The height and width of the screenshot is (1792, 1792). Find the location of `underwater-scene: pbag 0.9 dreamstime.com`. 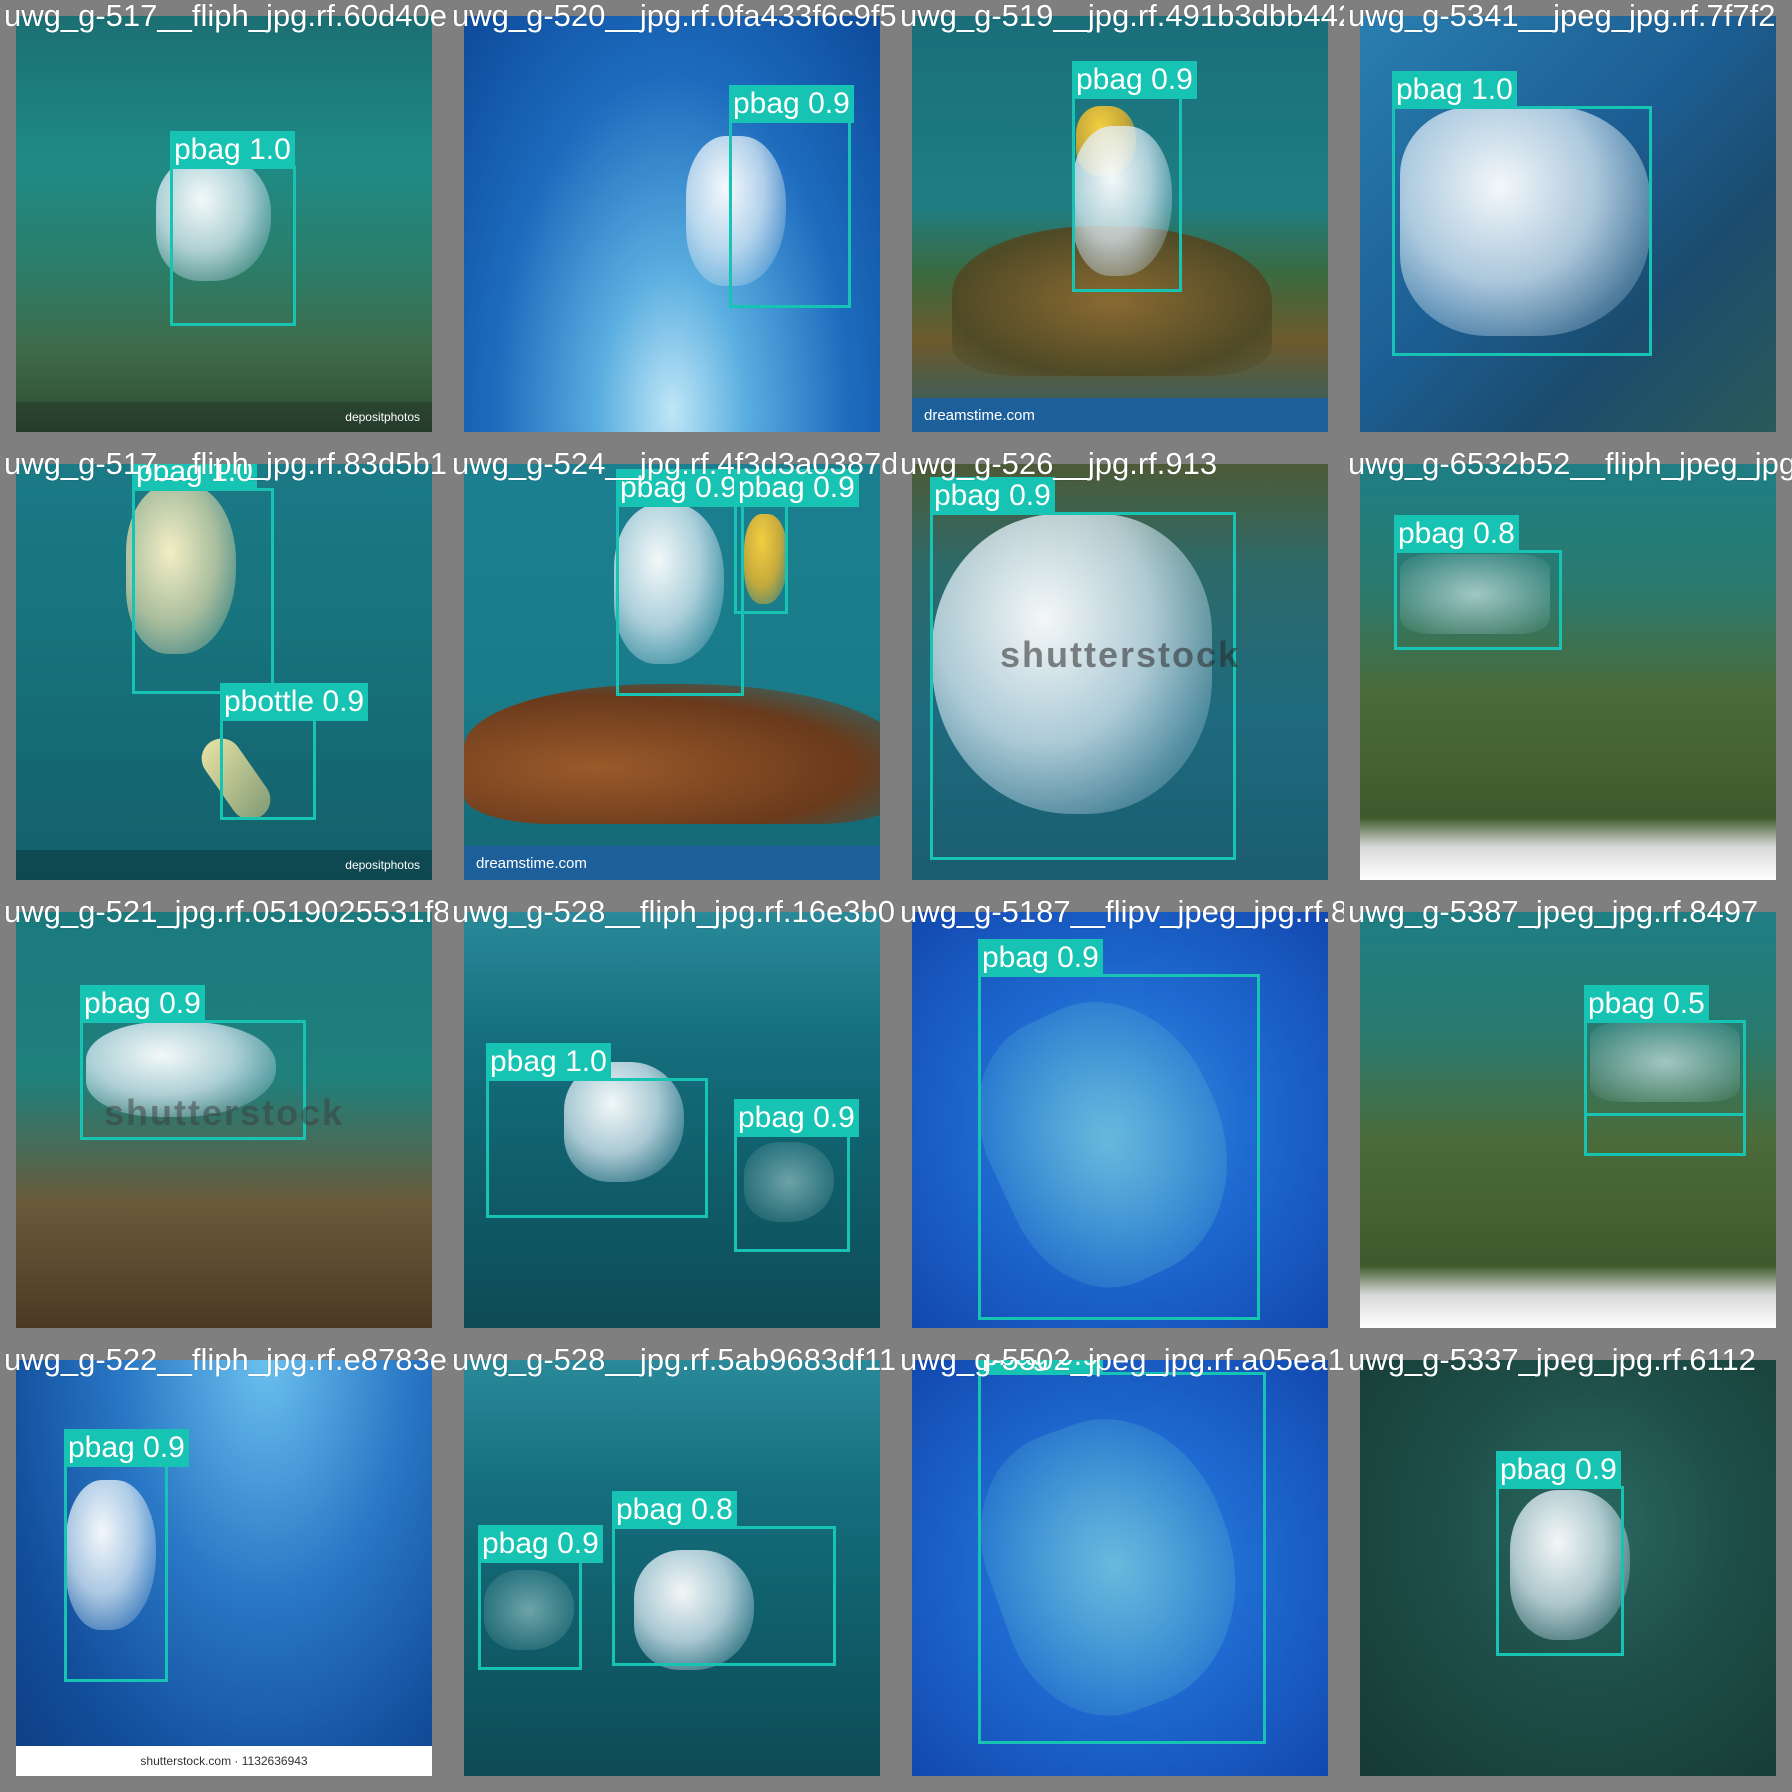

underwater-scene: pbag 0.9 dreamstime.com is located at coordinates (1120, 224).